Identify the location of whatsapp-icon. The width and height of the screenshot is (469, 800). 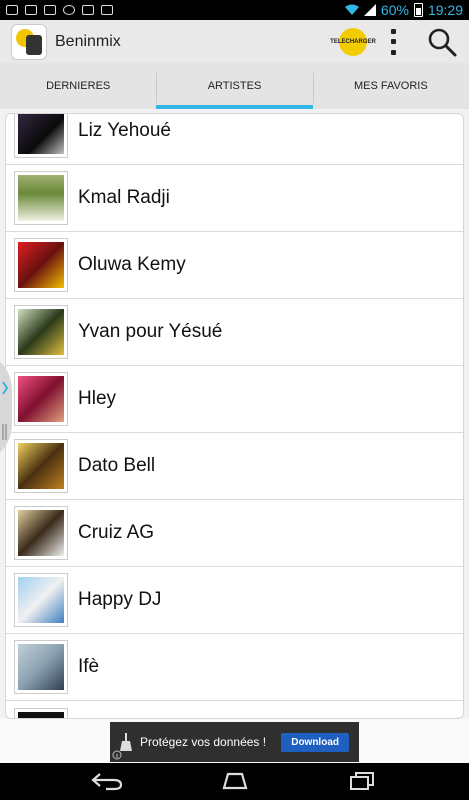
(69, 10).